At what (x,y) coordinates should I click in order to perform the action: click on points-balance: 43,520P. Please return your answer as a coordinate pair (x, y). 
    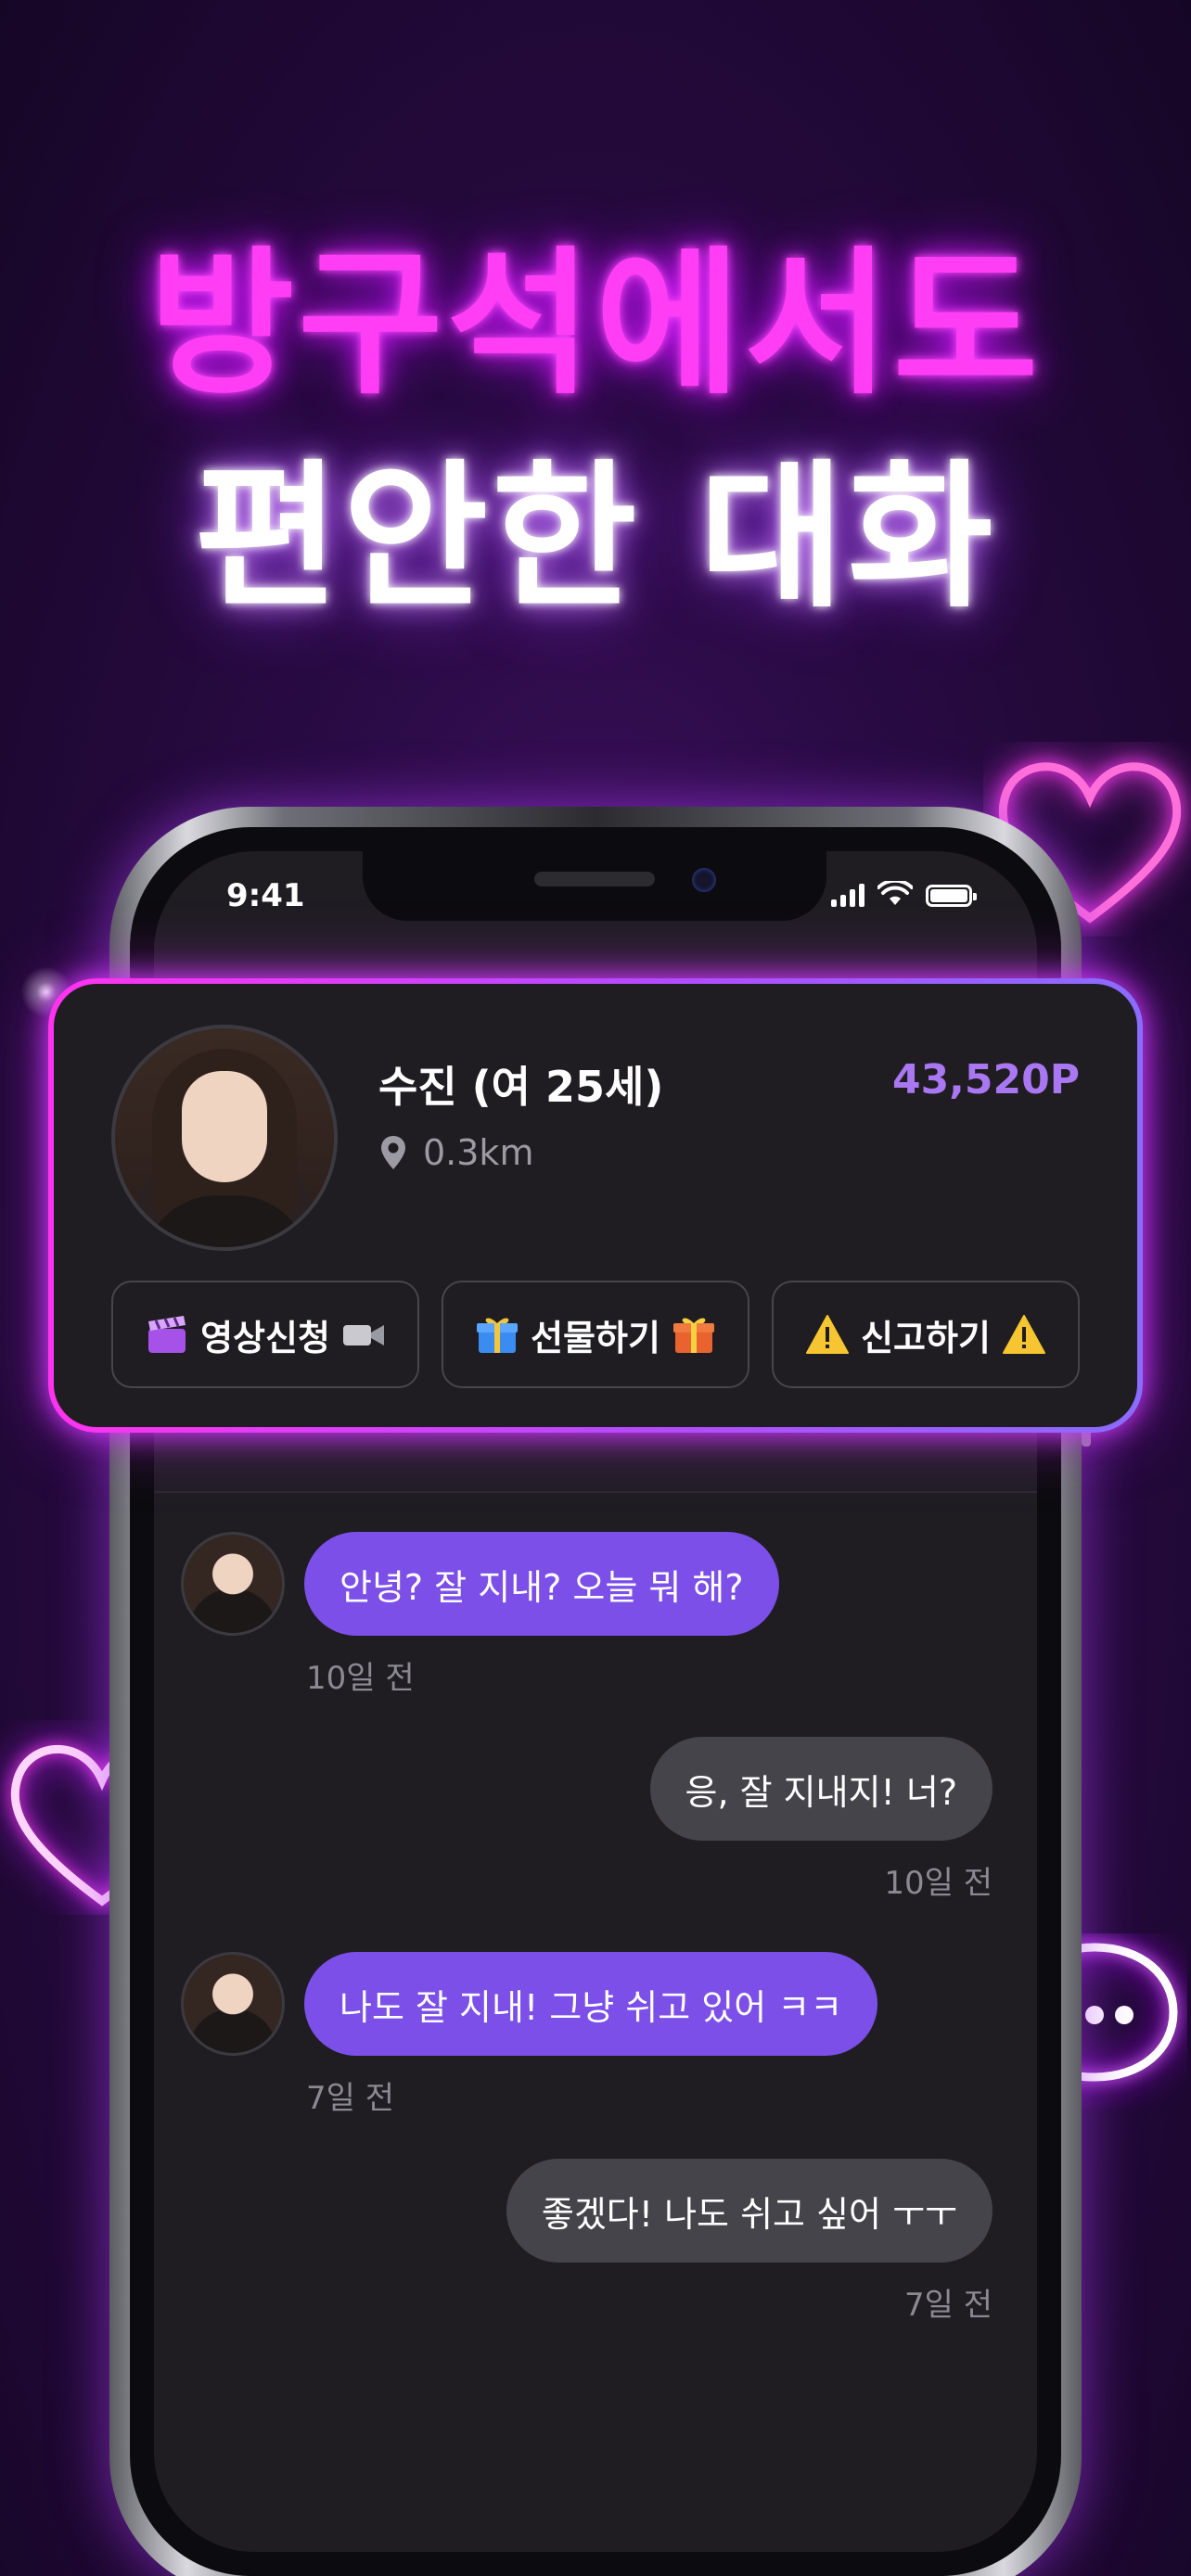
    Looking at the image, I should click on (985, 1079).